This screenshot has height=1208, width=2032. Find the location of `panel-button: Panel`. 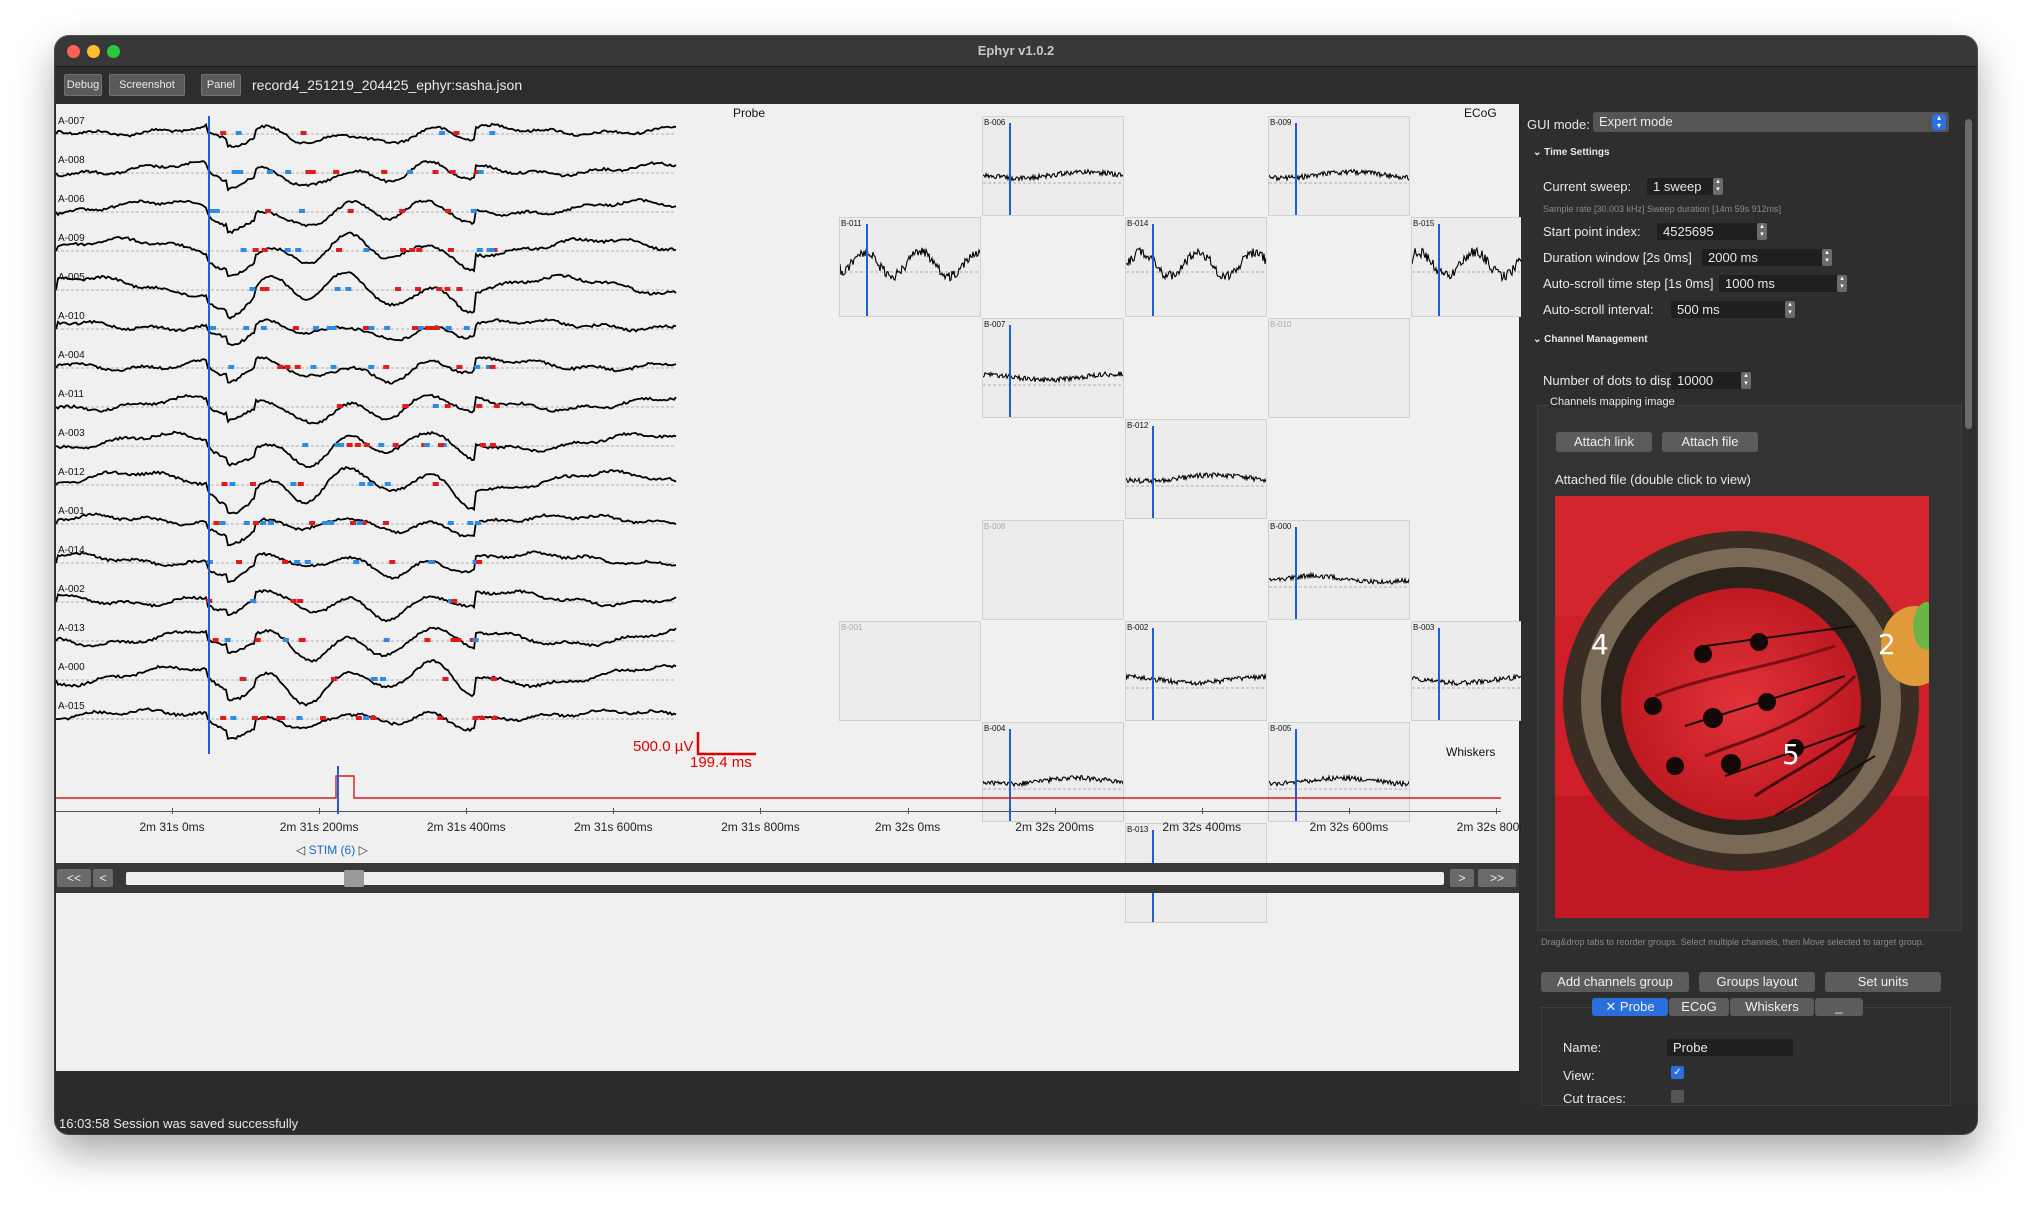

panel-button: Panel is located at coordinates (221, 85).